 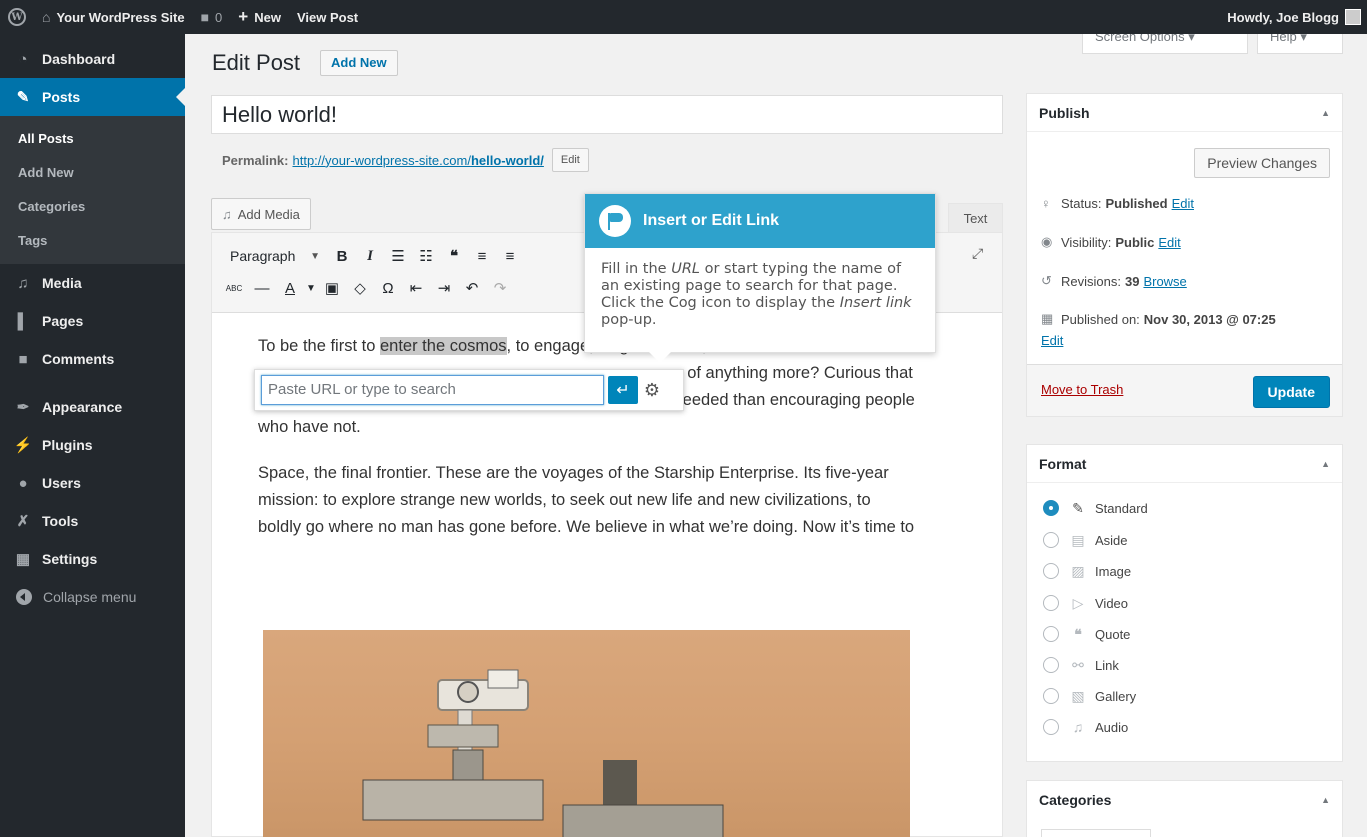 What do you see at coordinates (92, 521) in the screenshot?
I see `menu-tools: ✗ Tools` at bounding box center [92, 521].